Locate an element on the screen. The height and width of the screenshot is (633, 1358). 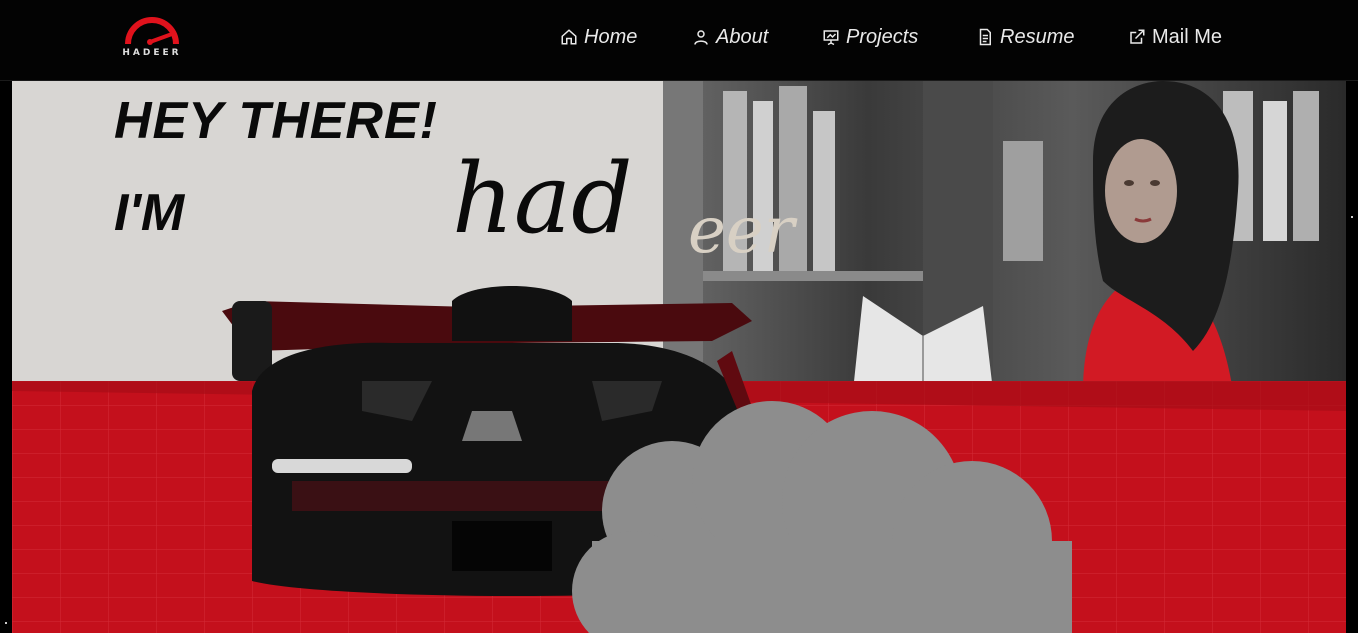
site-logo: HADEER is located at coordinates (152, 39).